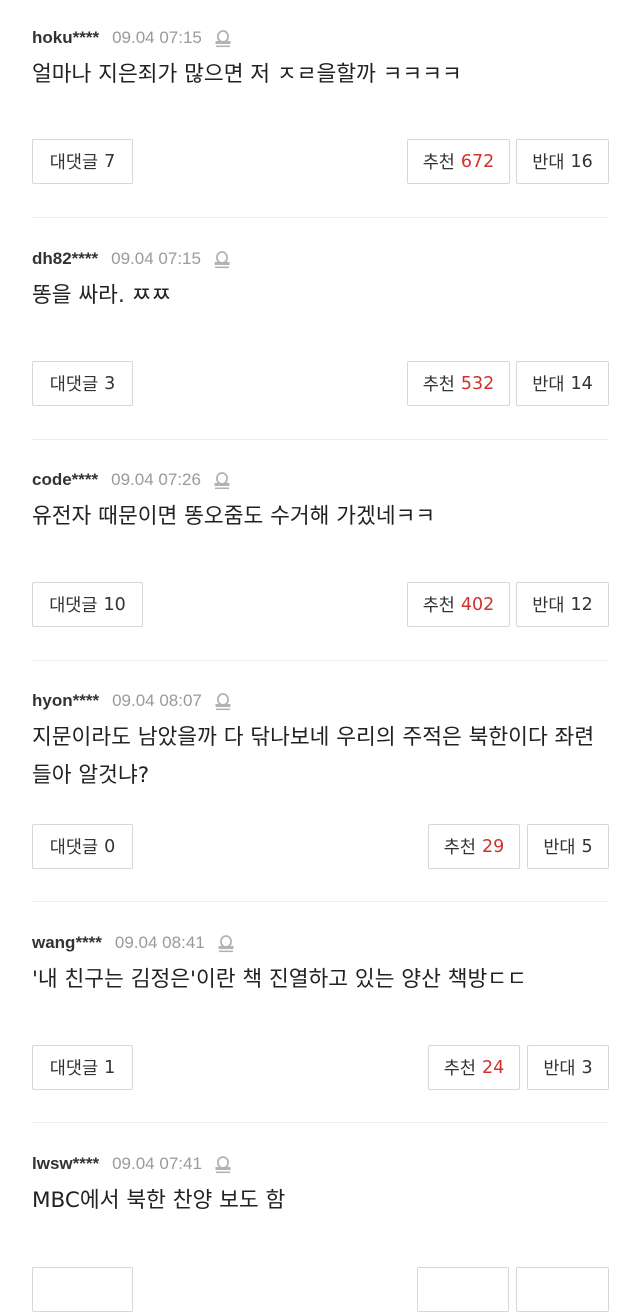 The image size is (640, 1312). I want to click on comment-username: hoku****, so click(65, 38).